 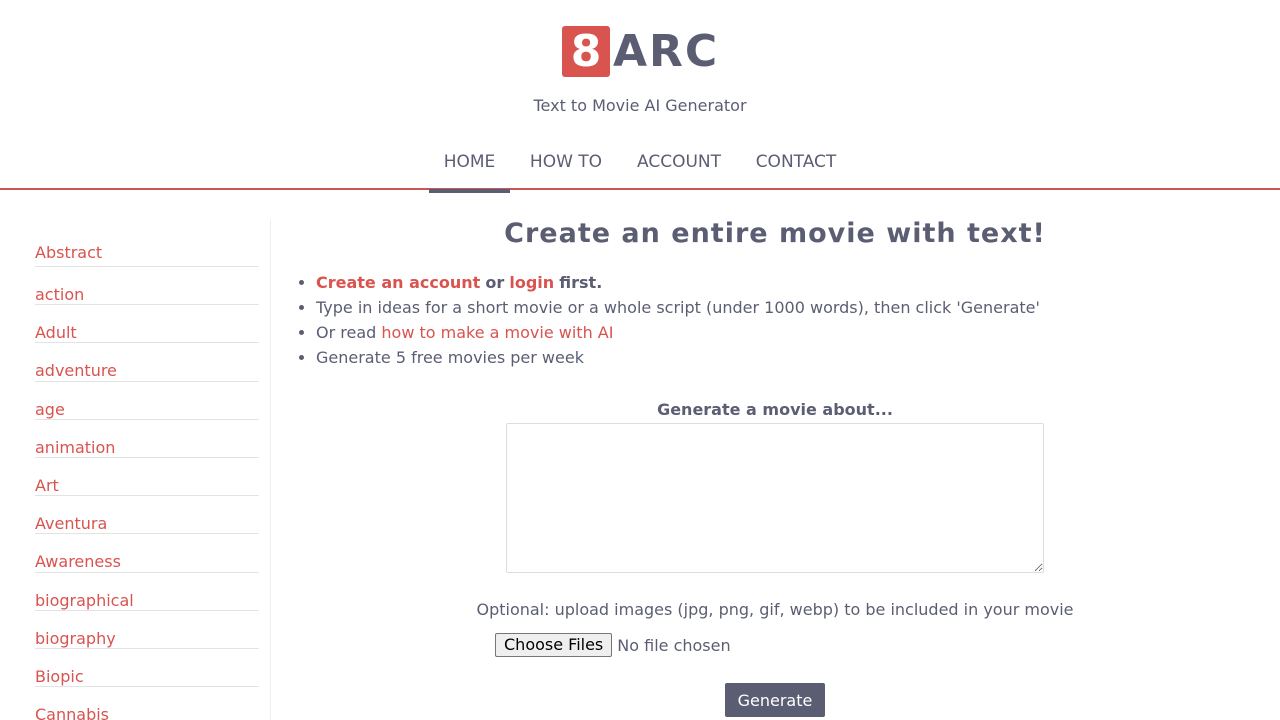 I want to click on category-link: Art, so click(x=147, y=477).